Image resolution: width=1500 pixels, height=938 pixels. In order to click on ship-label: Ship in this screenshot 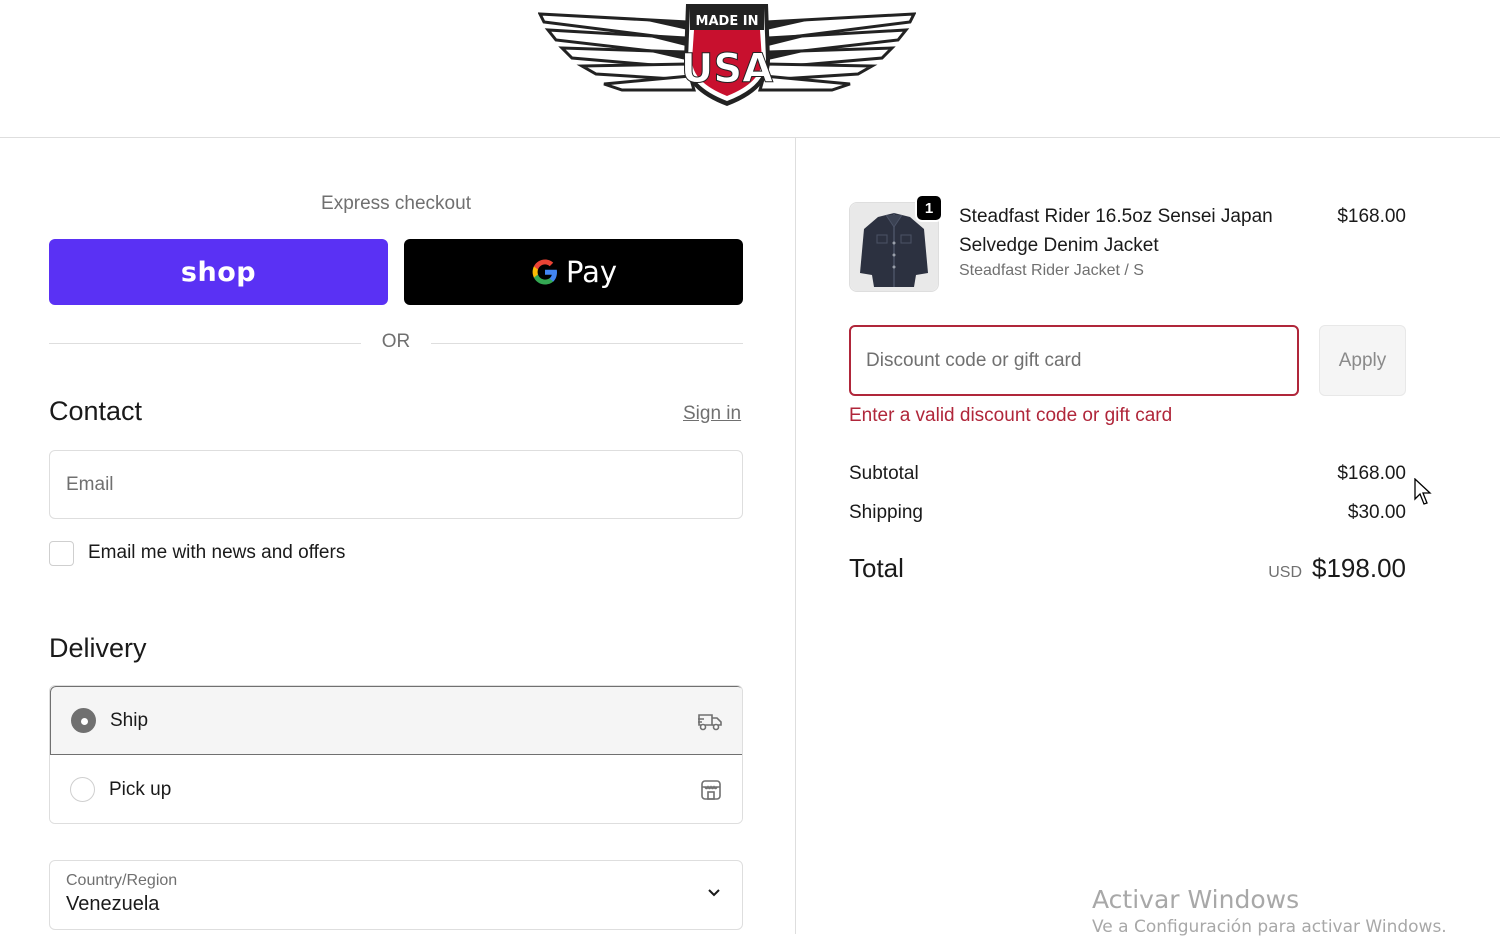, I will do `click(129, 720)`.